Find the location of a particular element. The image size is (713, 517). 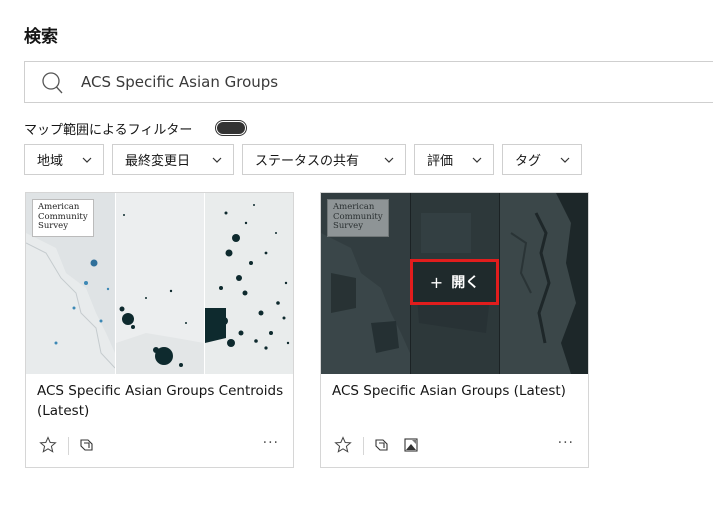

filter-tags: タグ is located at coordinates (542, 159).